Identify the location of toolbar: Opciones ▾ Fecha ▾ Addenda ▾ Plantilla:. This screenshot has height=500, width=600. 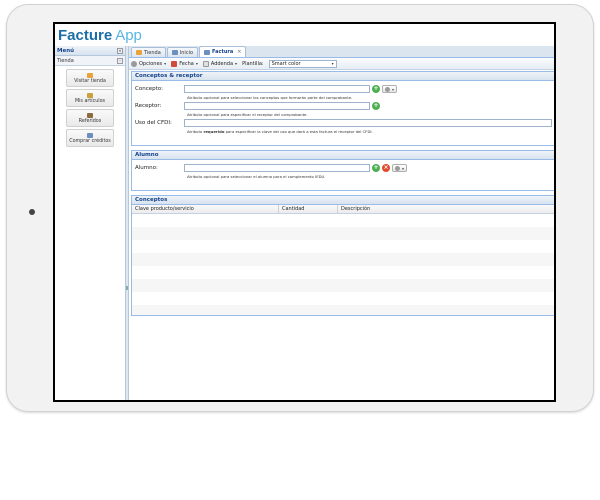
(341, 64).